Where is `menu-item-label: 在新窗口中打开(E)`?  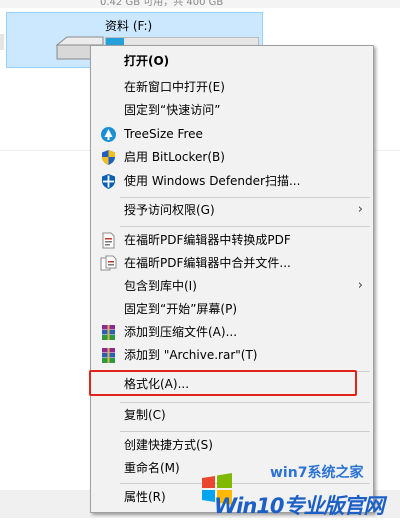 menu-item-label: 在新窗口中打开(E) is located at coordinates (174, 87).